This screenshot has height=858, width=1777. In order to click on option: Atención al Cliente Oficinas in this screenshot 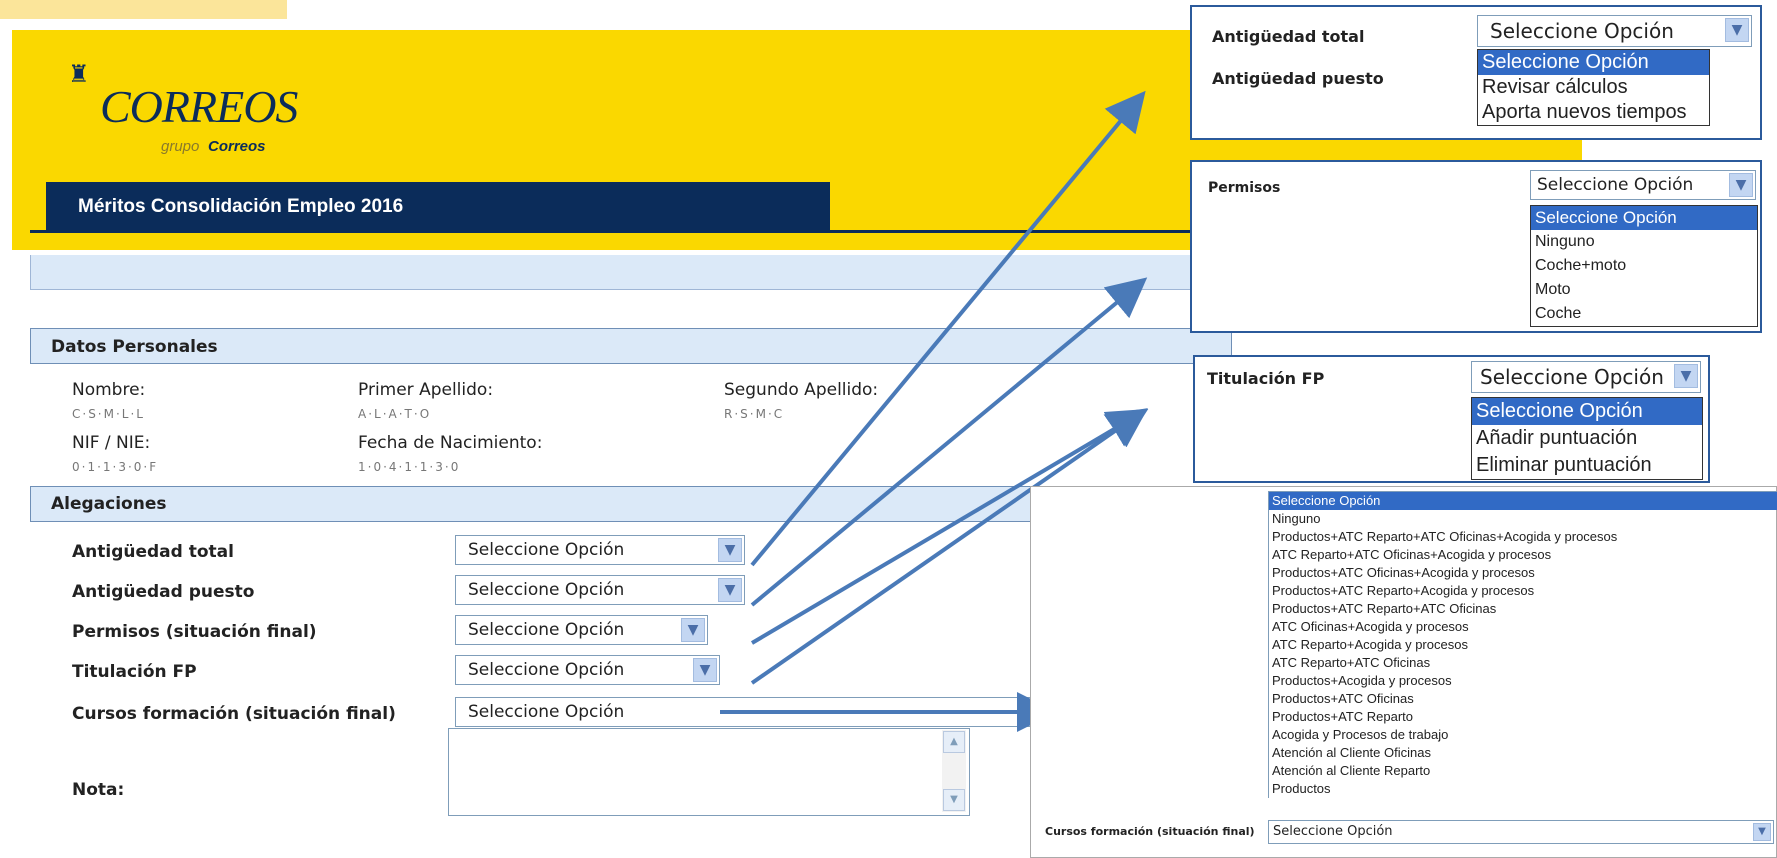, I will do `click(1523, 753)`.